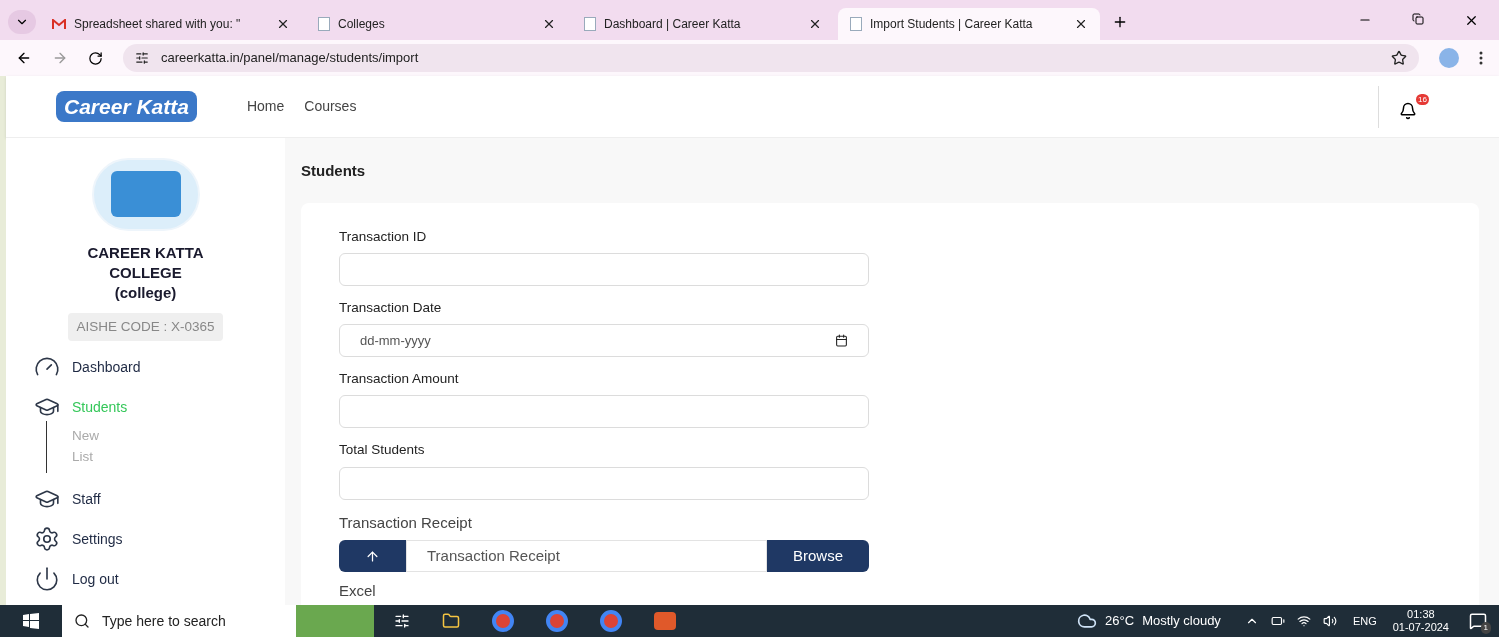 Image resolution: width=1499 pixels, height=637 pixels. I want to click on weather-temperature: 26°C, so click(1120, 621).